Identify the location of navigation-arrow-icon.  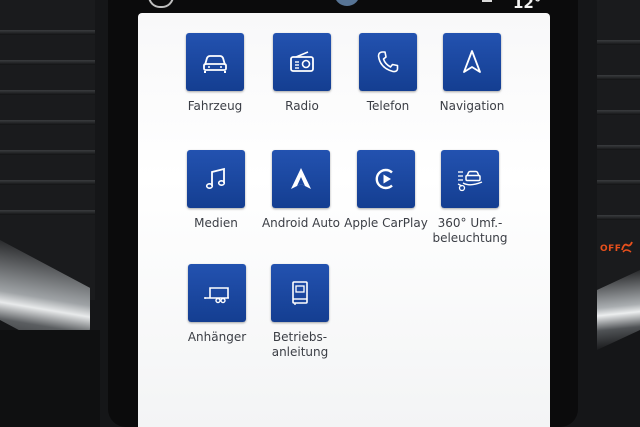
(472, 61).